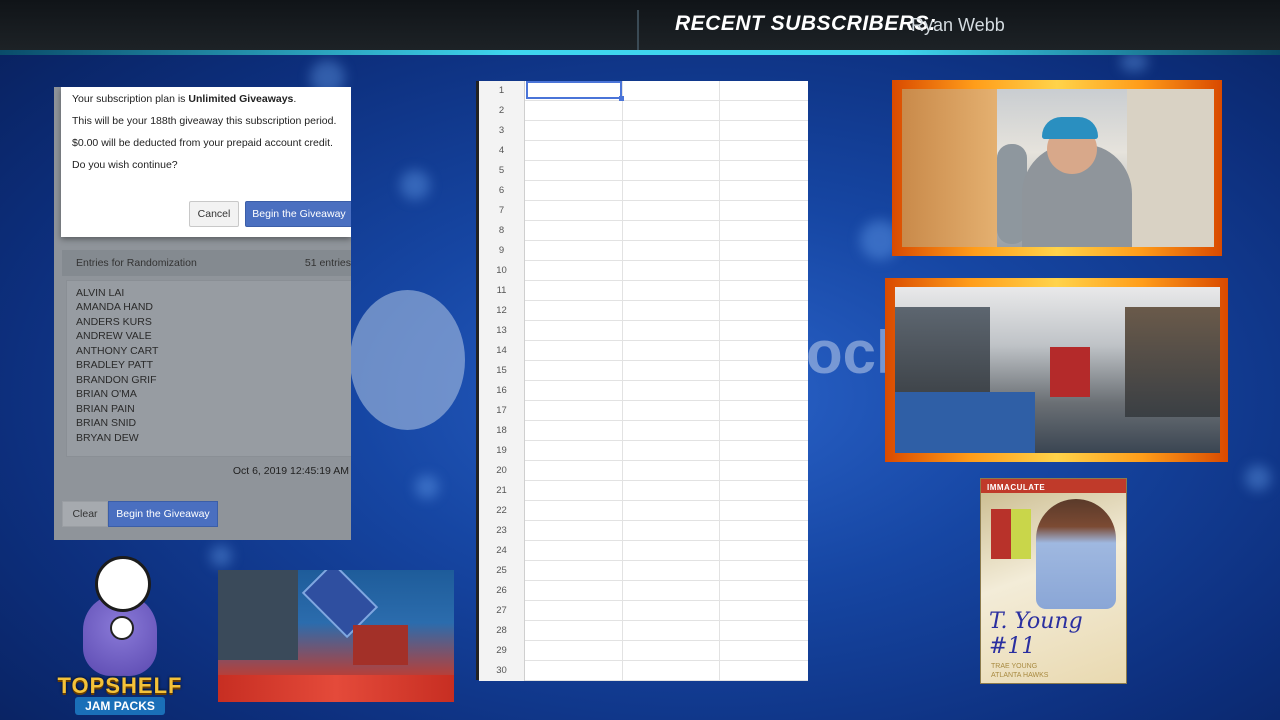 The image size is (1280, 720). I want to click on sheet-row: 2, so click(643, 111).